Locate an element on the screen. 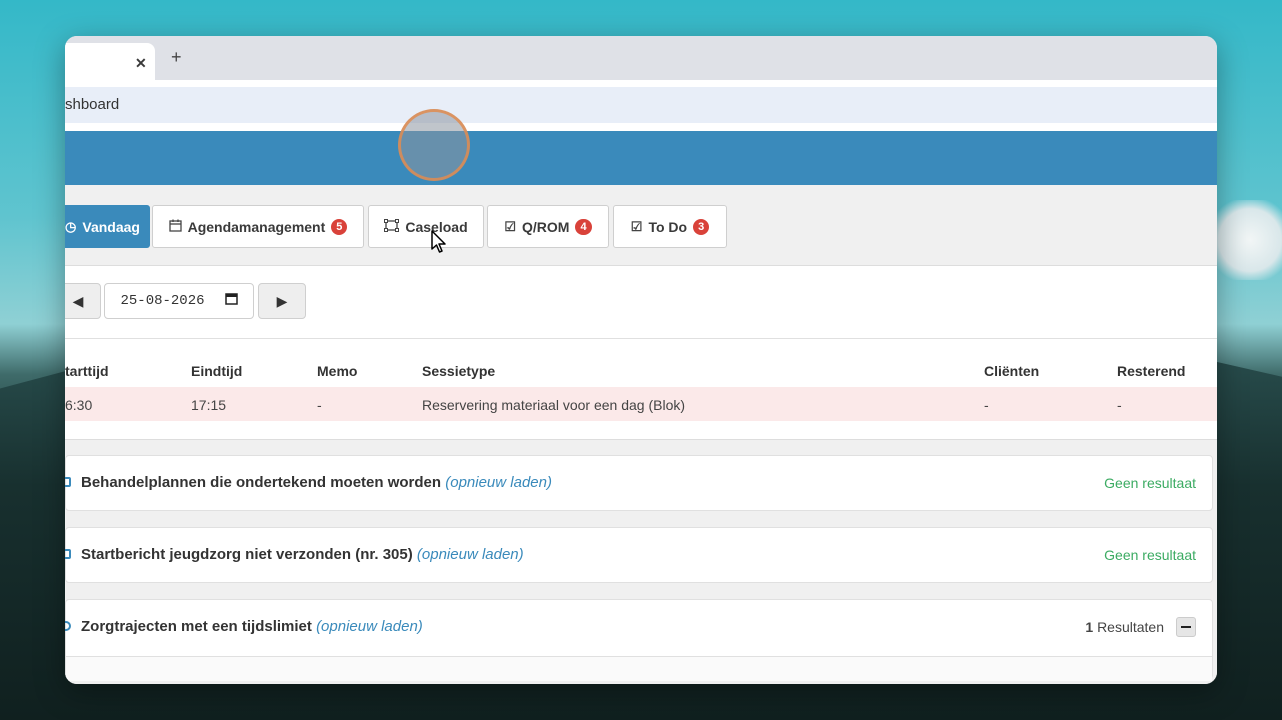  results-number: 1 is located at coordinates (1089, 627).